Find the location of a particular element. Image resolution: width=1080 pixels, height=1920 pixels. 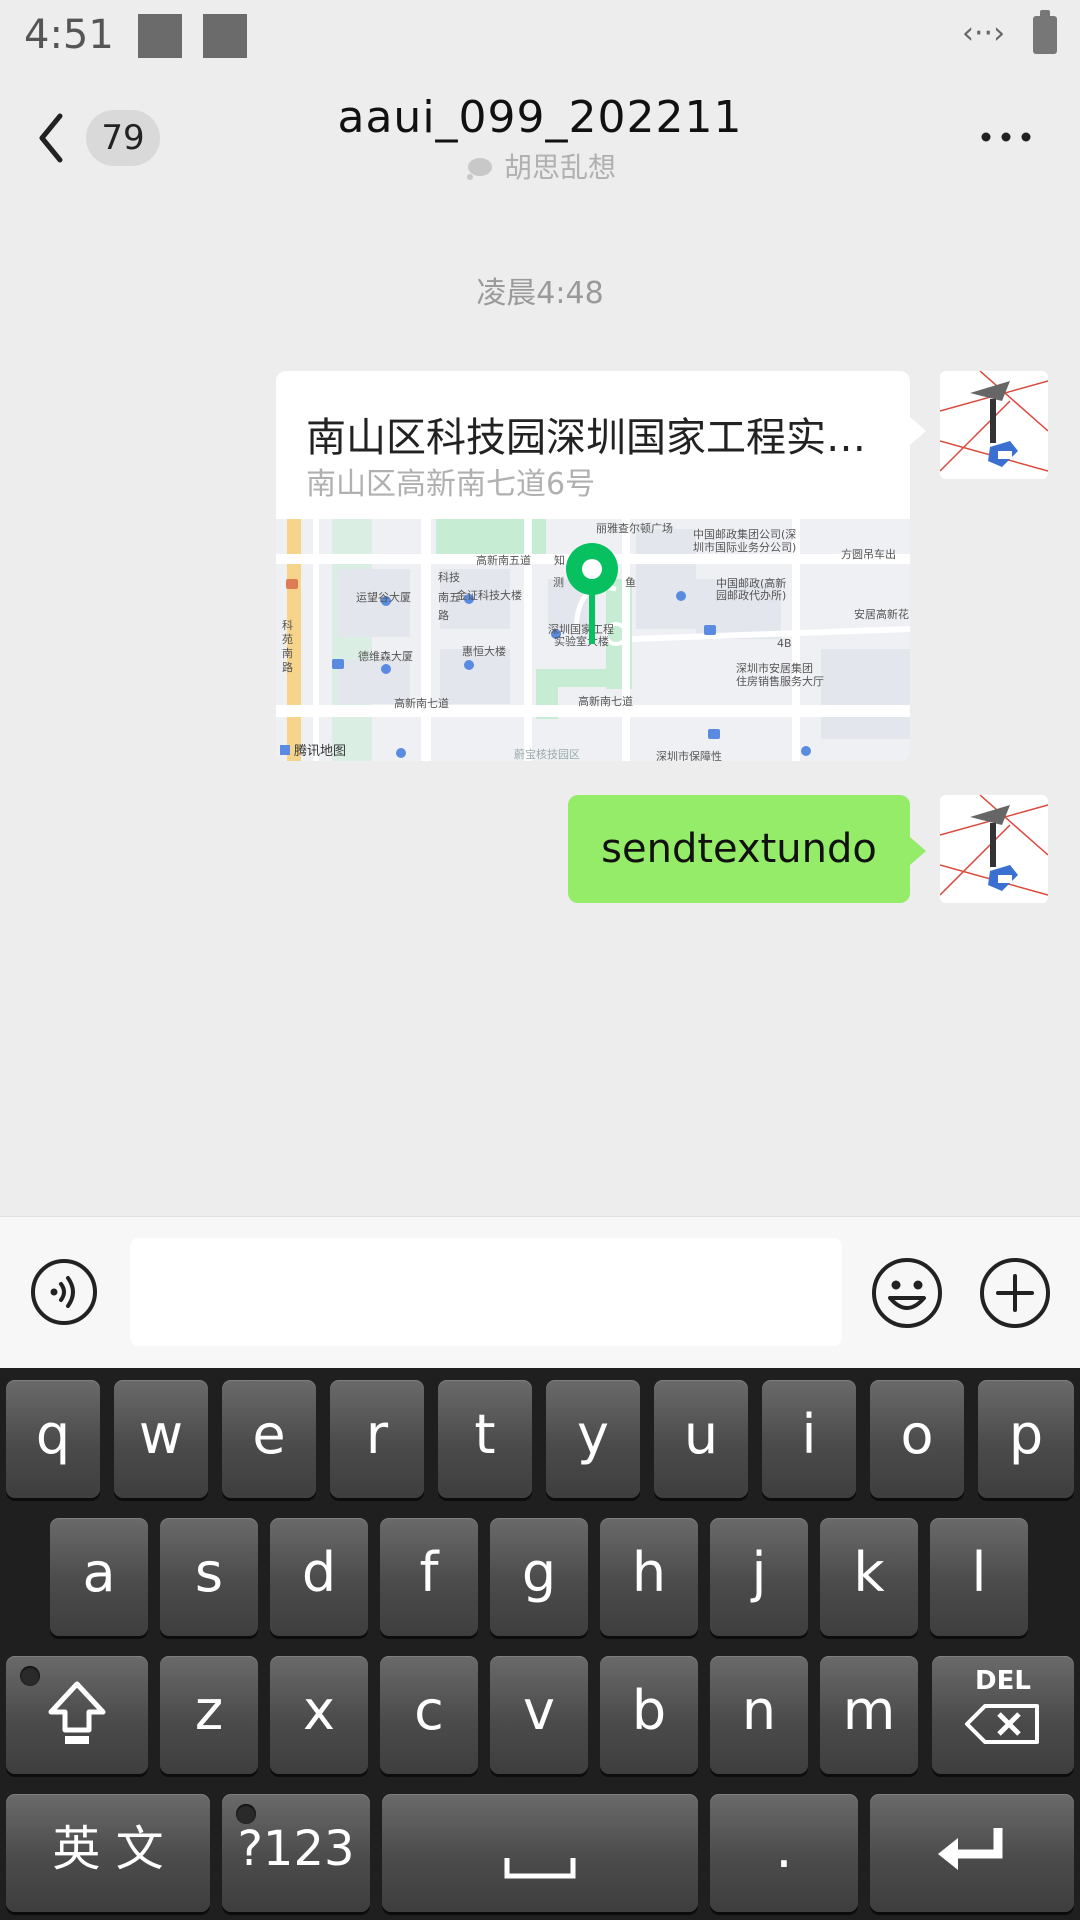

map-label: 深圳市保障性 is located at coordinates (689, 755).